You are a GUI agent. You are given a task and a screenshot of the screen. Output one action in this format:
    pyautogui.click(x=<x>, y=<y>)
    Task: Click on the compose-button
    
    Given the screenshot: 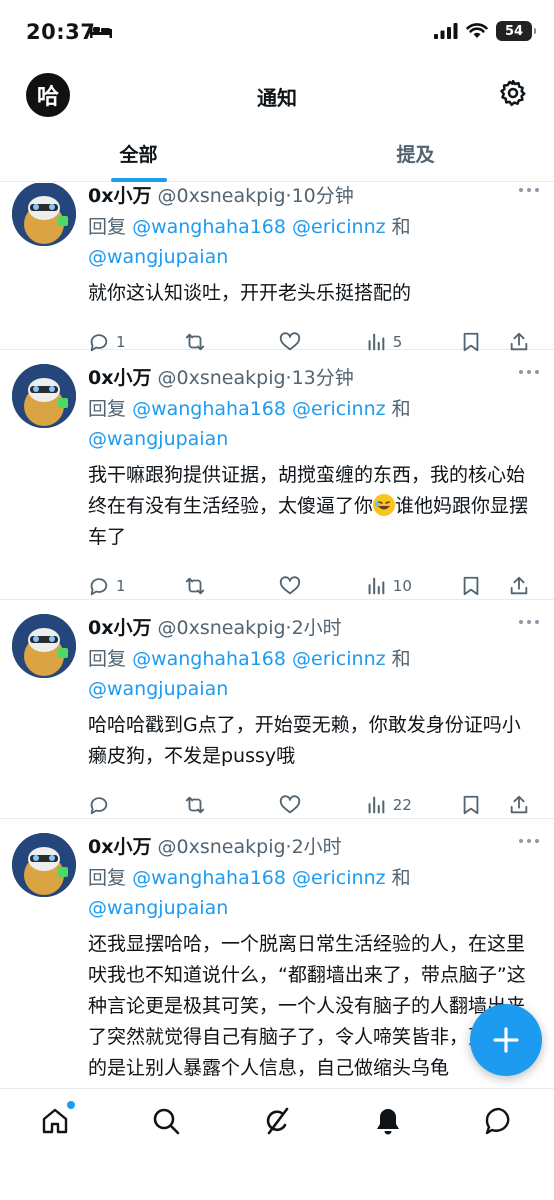 What is the action you would take?
    pyautogui.click(x=506, y=1040)
    